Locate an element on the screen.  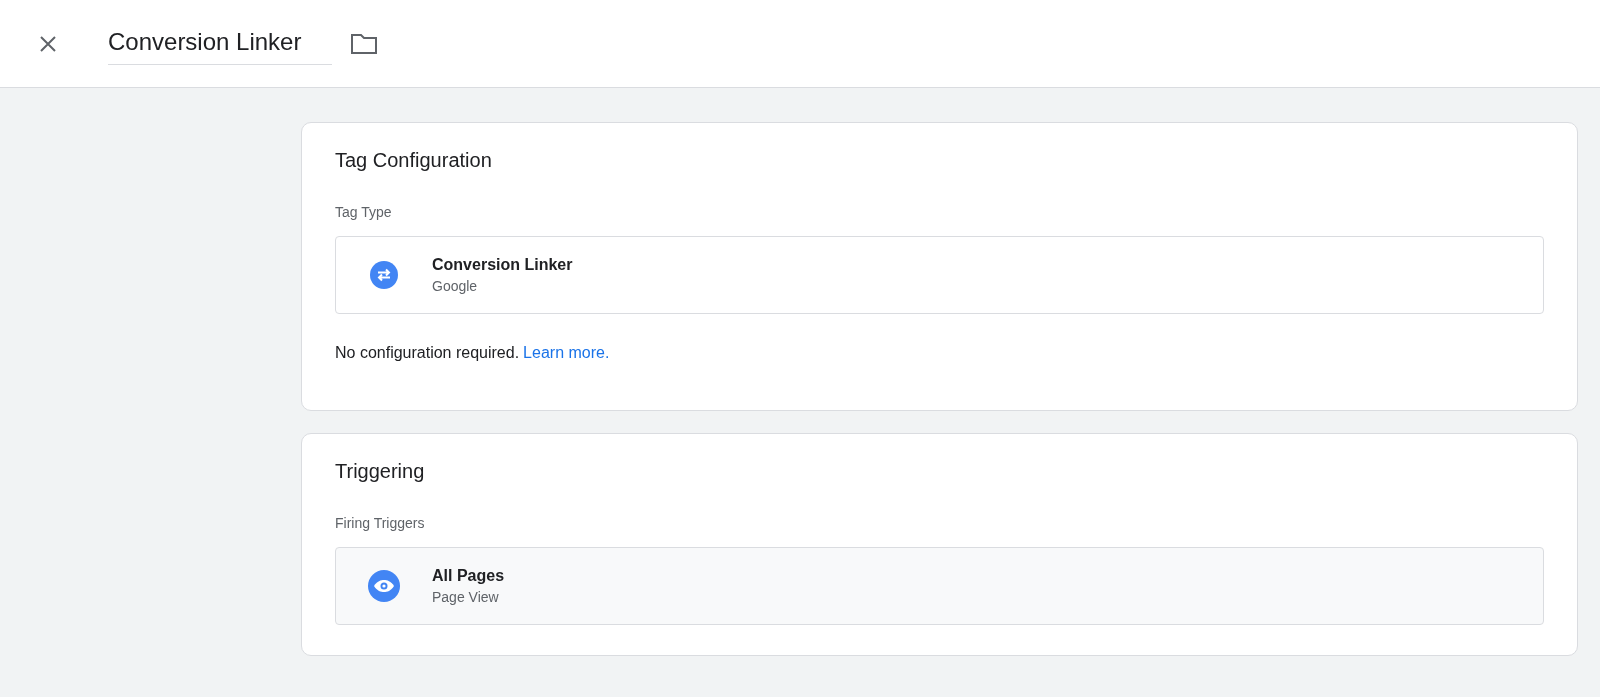
learn-more-link: Learn more. is located at coordinates (566, 352).